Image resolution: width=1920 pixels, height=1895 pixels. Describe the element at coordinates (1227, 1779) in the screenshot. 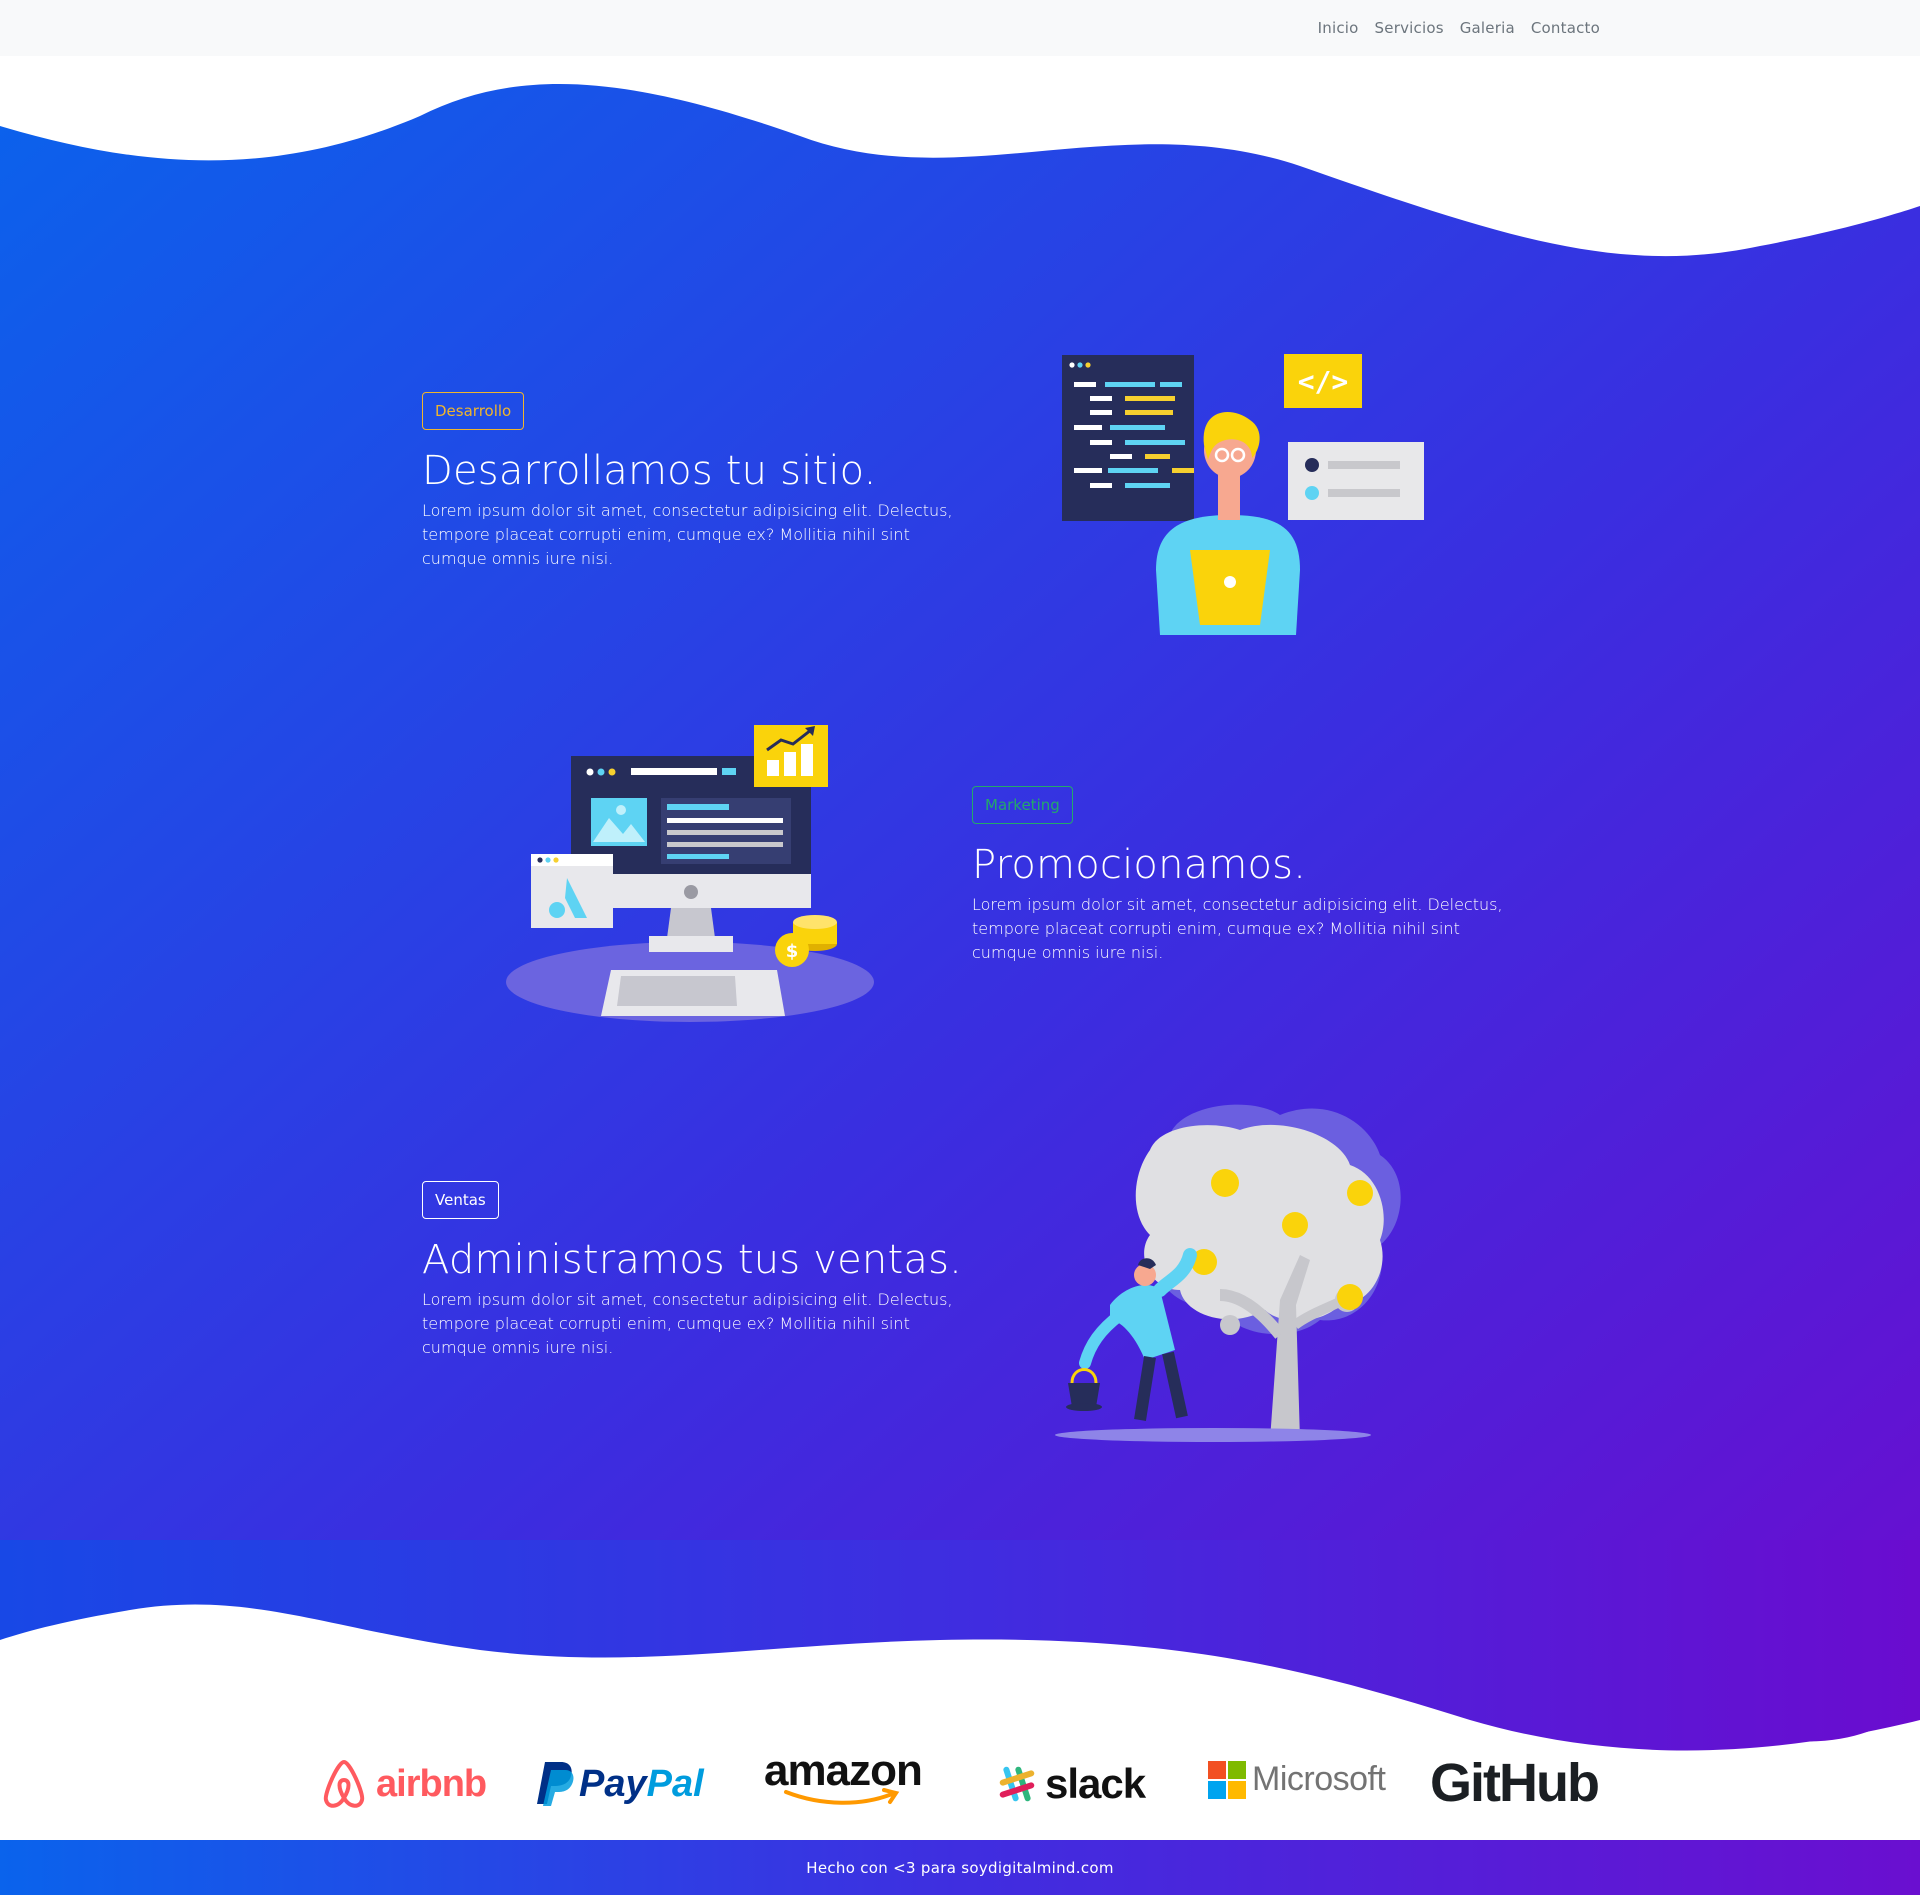

I see `microsoft-icon` at that location.